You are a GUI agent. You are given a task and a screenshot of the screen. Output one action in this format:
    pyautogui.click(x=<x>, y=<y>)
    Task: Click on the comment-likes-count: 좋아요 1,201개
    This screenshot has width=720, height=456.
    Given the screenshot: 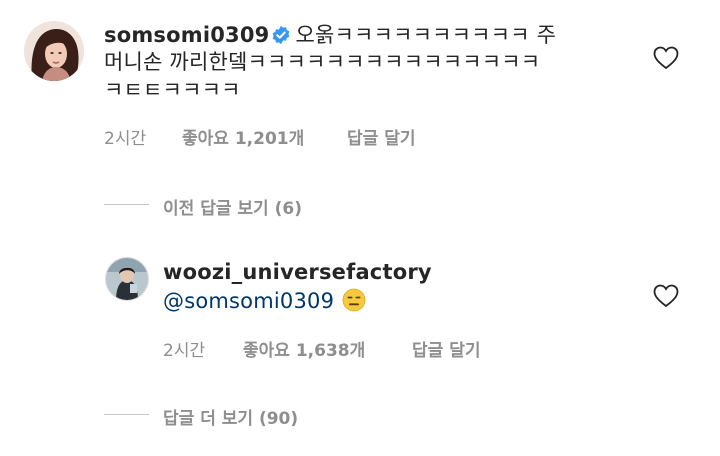 What is the action you would take?
    pyautogui.click(x=243, y=136)
    